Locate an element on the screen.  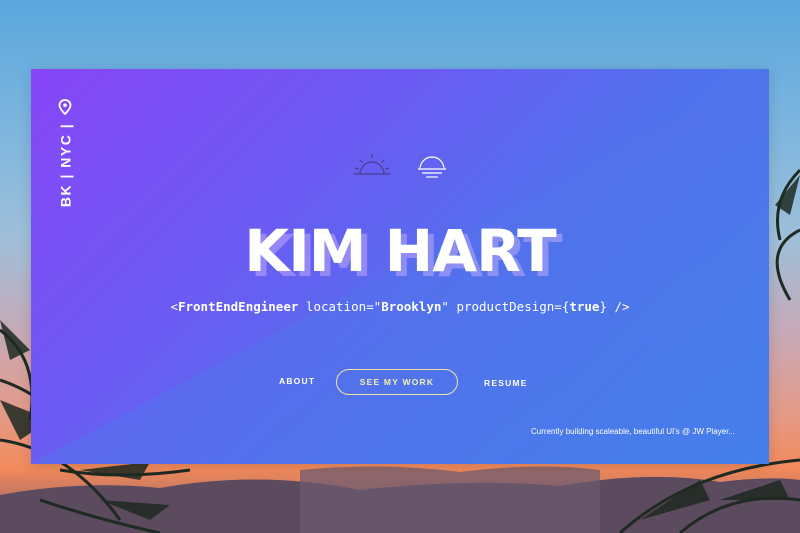
see-my-work-label: SEE MY WORK is located at coordinates (397, 382).